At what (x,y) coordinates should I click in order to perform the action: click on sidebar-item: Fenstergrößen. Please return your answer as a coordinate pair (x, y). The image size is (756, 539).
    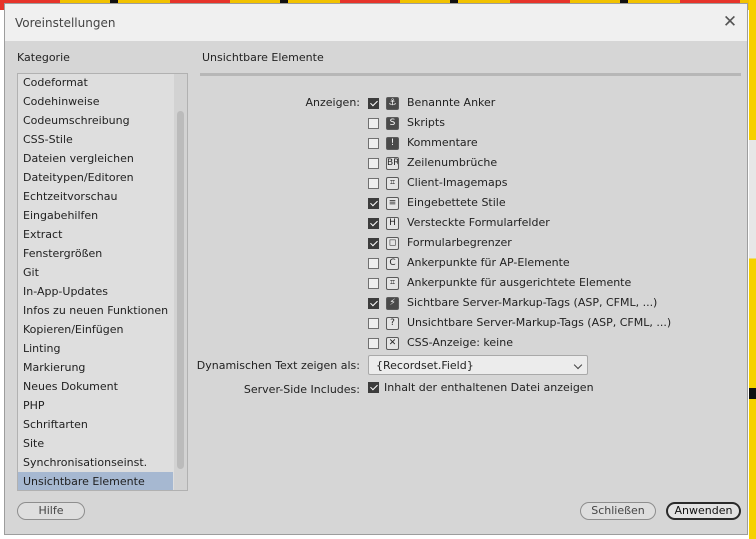
    Looking at the image, I should click on (95, 253).